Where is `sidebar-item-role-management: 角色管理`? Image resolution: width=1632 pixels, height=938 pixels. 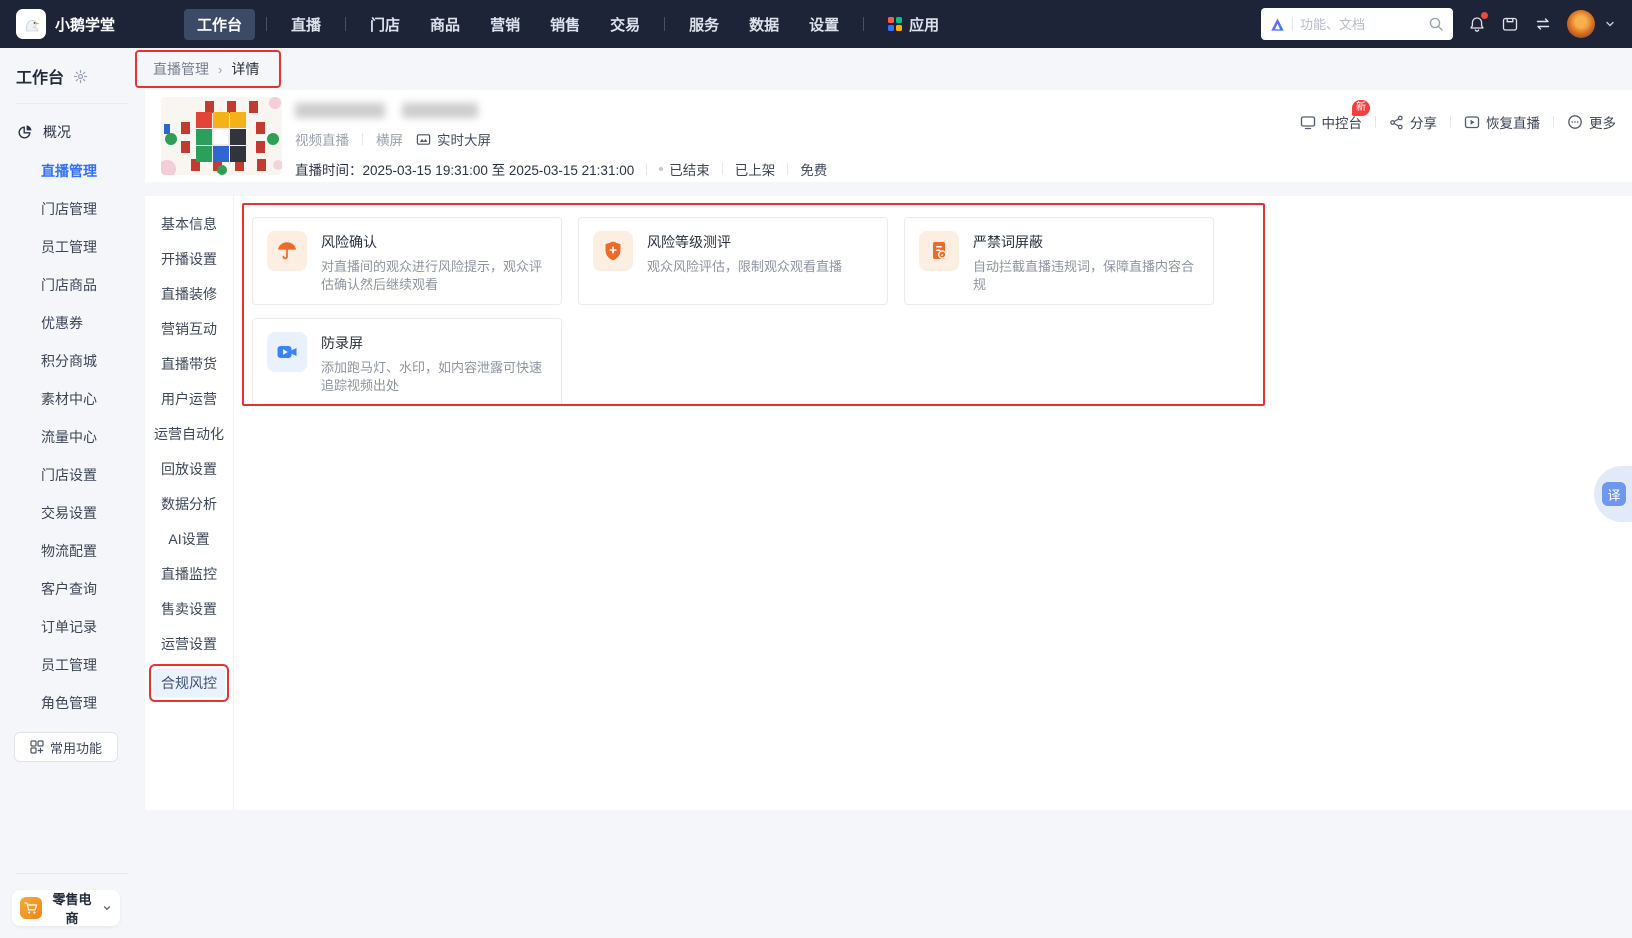
sidebar-item-role-management: 角色管理 is located at coordinates (72, 703).